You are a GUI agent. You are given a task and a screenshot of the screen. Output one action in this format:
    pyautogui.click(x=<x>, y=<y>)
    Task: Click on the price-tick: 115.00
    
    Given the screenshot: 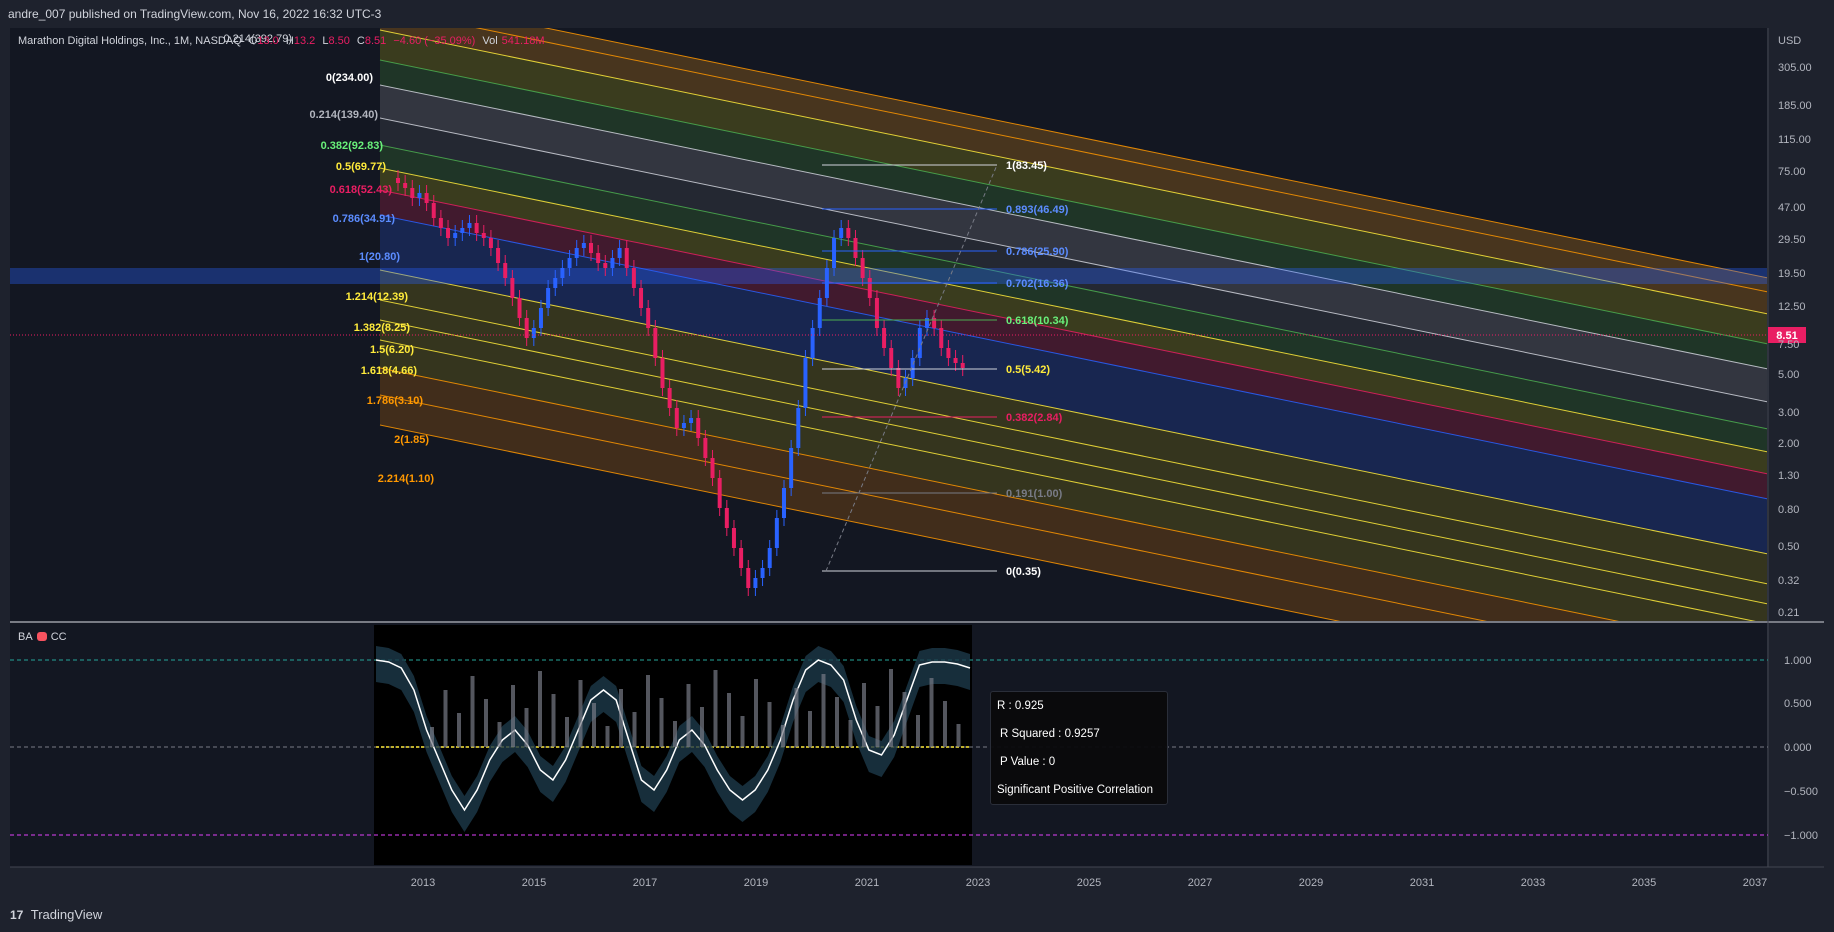 What is the action you would take?
    pyautogui.click(x=1794, y=140)
    